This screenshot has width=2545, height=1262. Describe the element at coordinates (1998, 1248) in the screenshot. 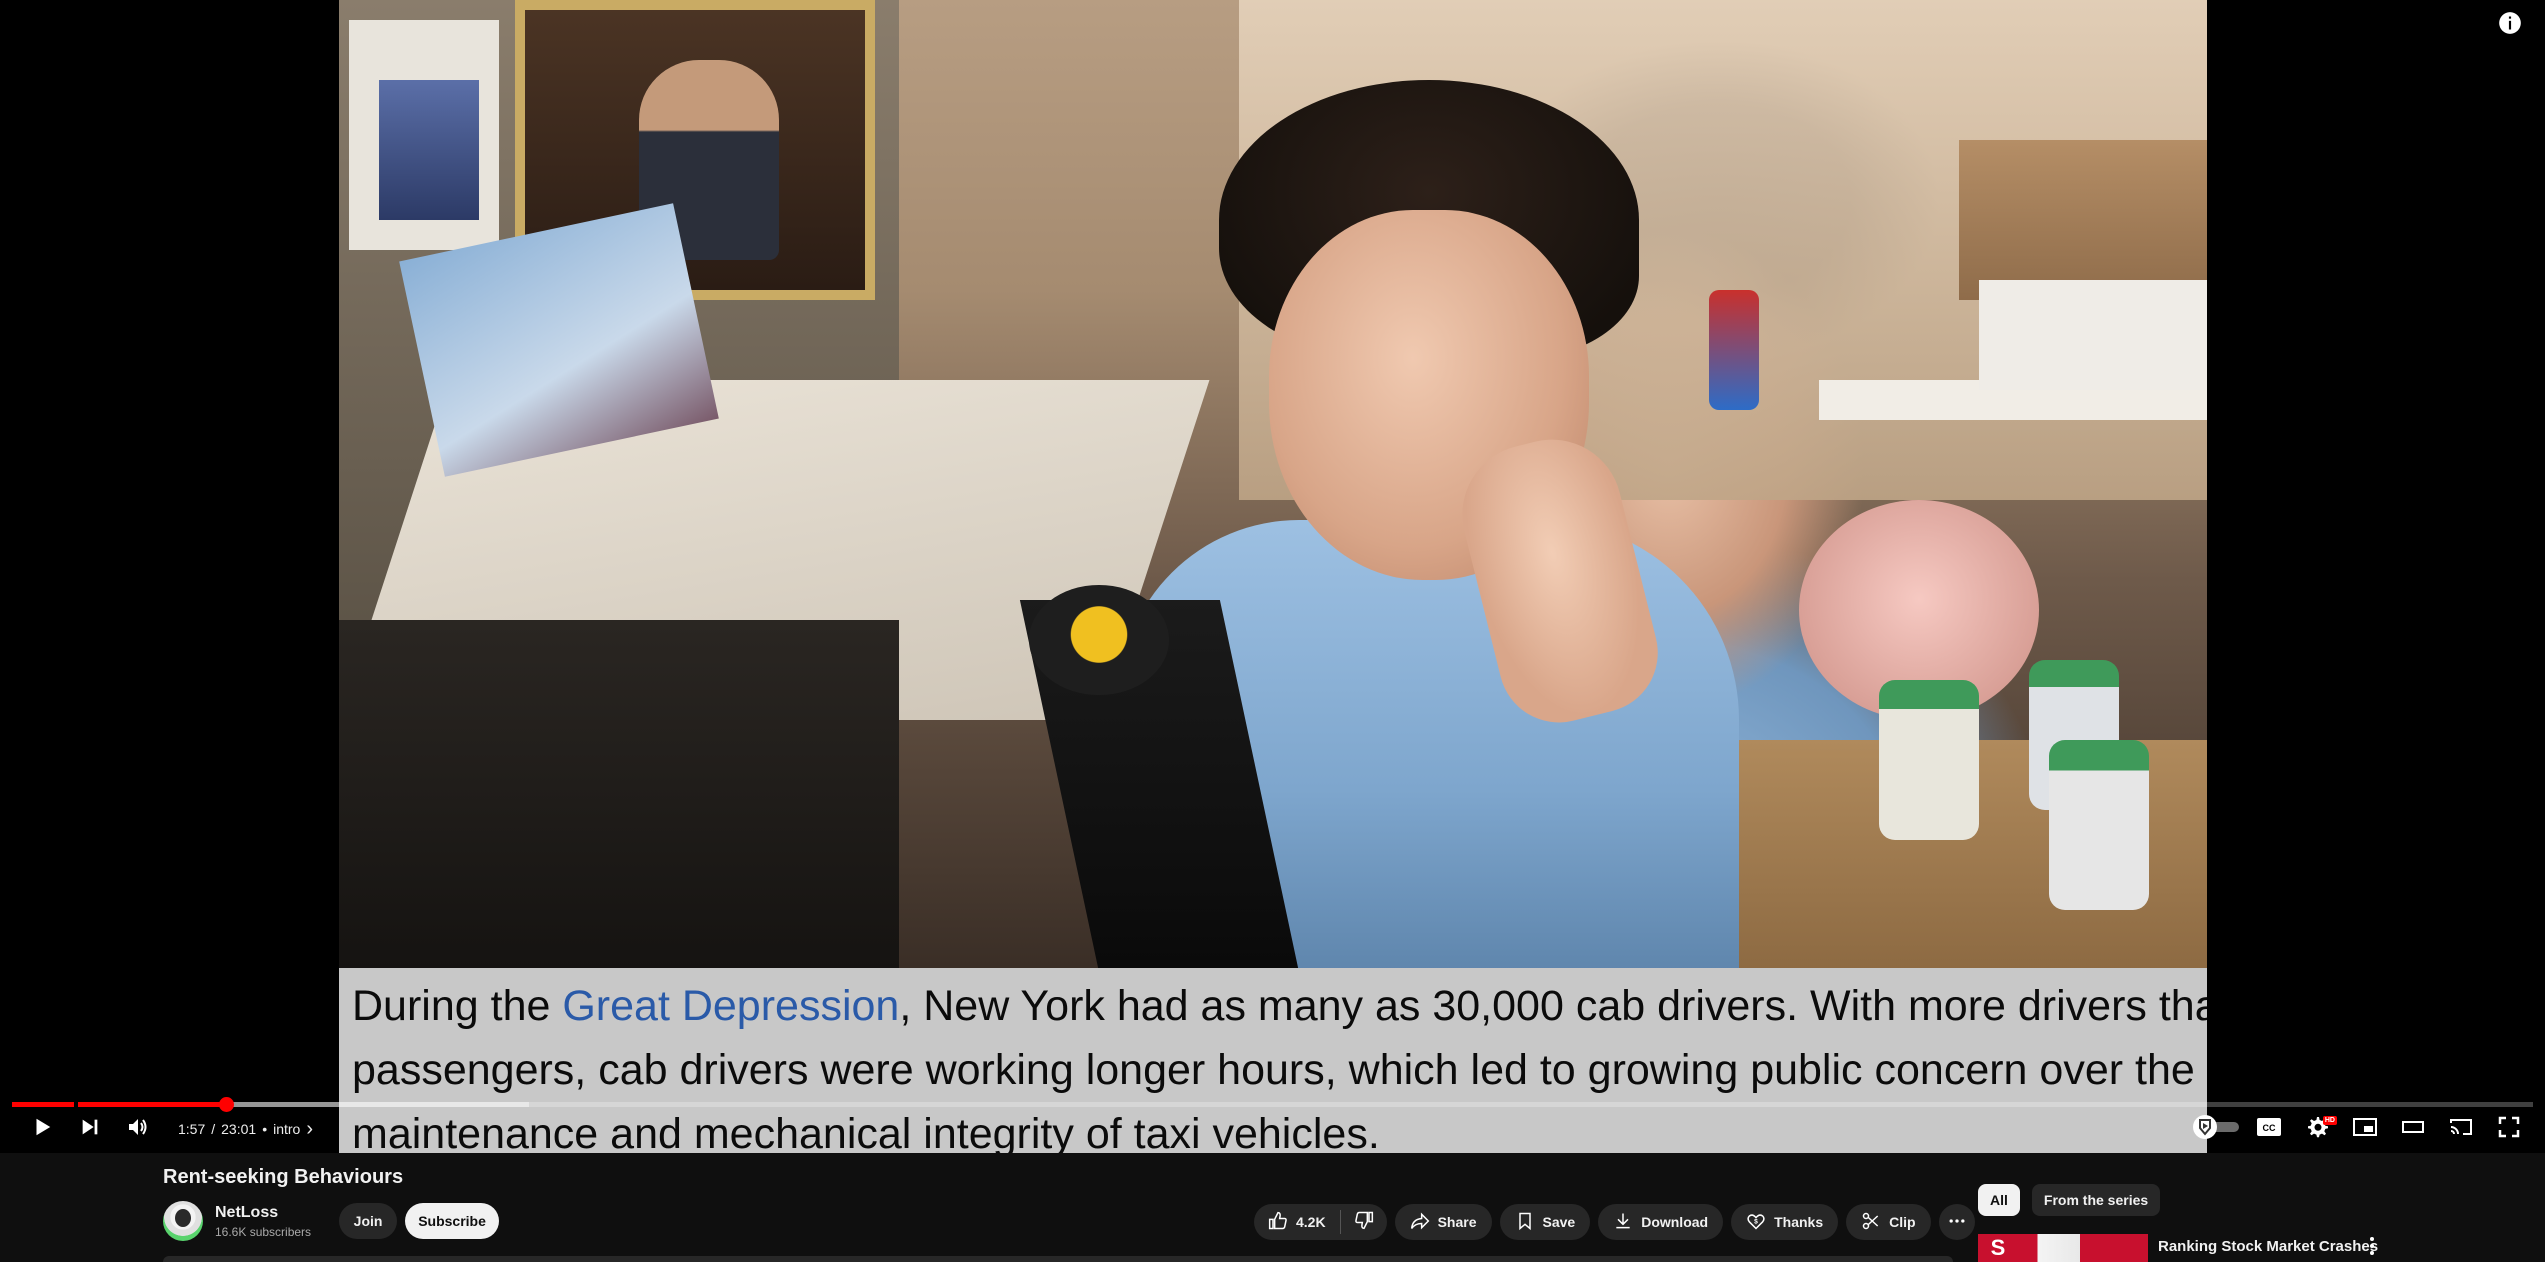

I see `thumbnail-letter: S` at that location.